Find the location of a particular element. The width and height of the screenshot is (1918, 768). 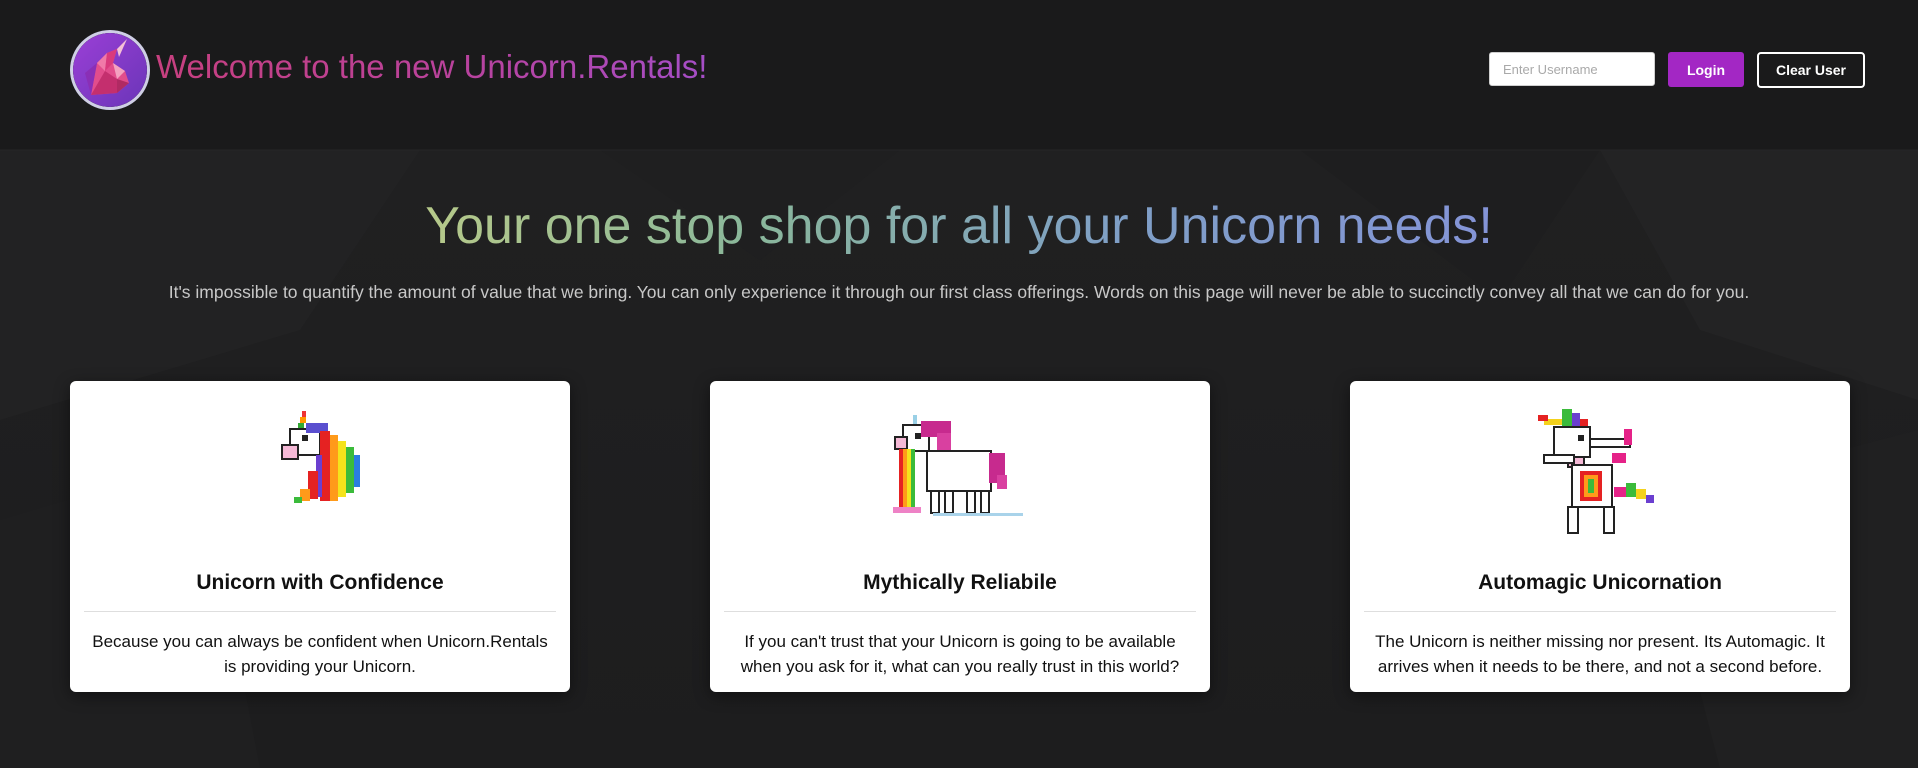

rainbow-unicorn-head-image is located at coordinates (320, 457).